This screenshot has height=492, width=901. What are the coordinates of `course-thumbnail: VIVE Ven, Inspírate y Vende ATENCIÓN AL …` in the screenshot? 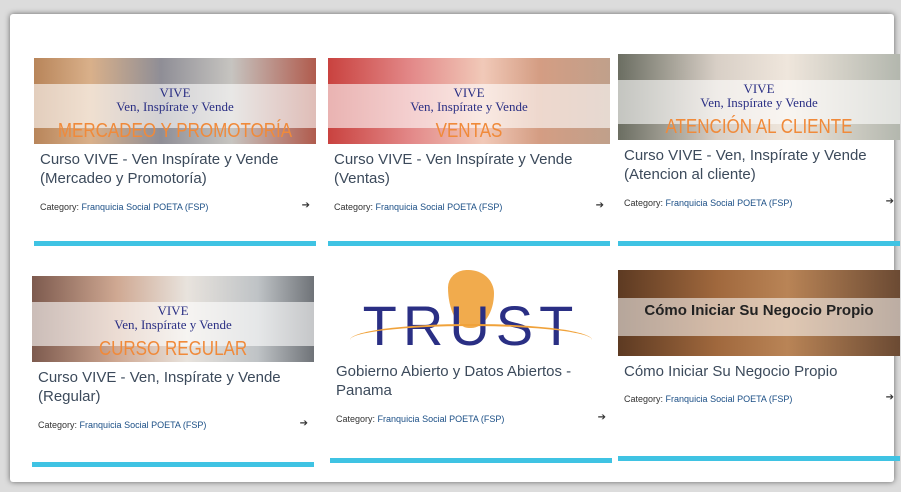 It's located at (759, 97).